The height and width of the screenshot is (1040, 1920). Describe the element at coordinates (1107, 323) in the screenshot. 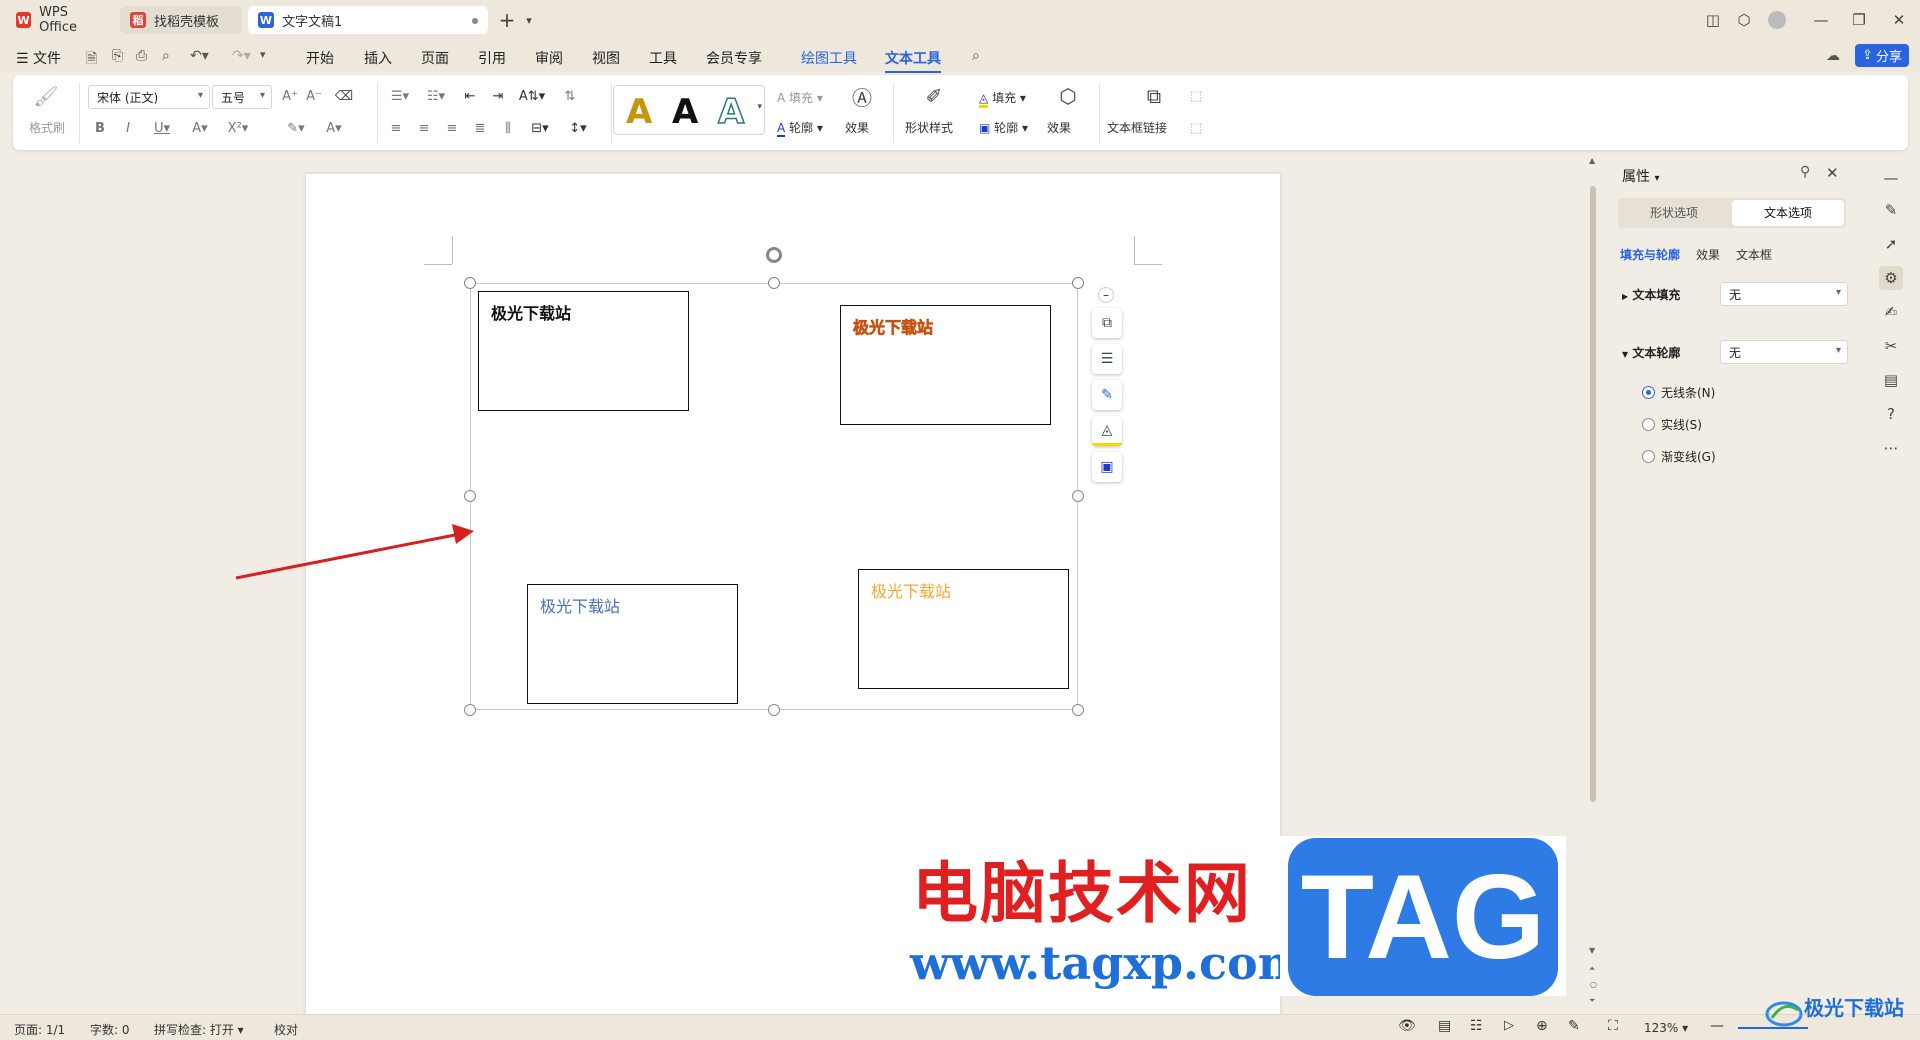

I see `layout-options-icon: ⧉` at that location.